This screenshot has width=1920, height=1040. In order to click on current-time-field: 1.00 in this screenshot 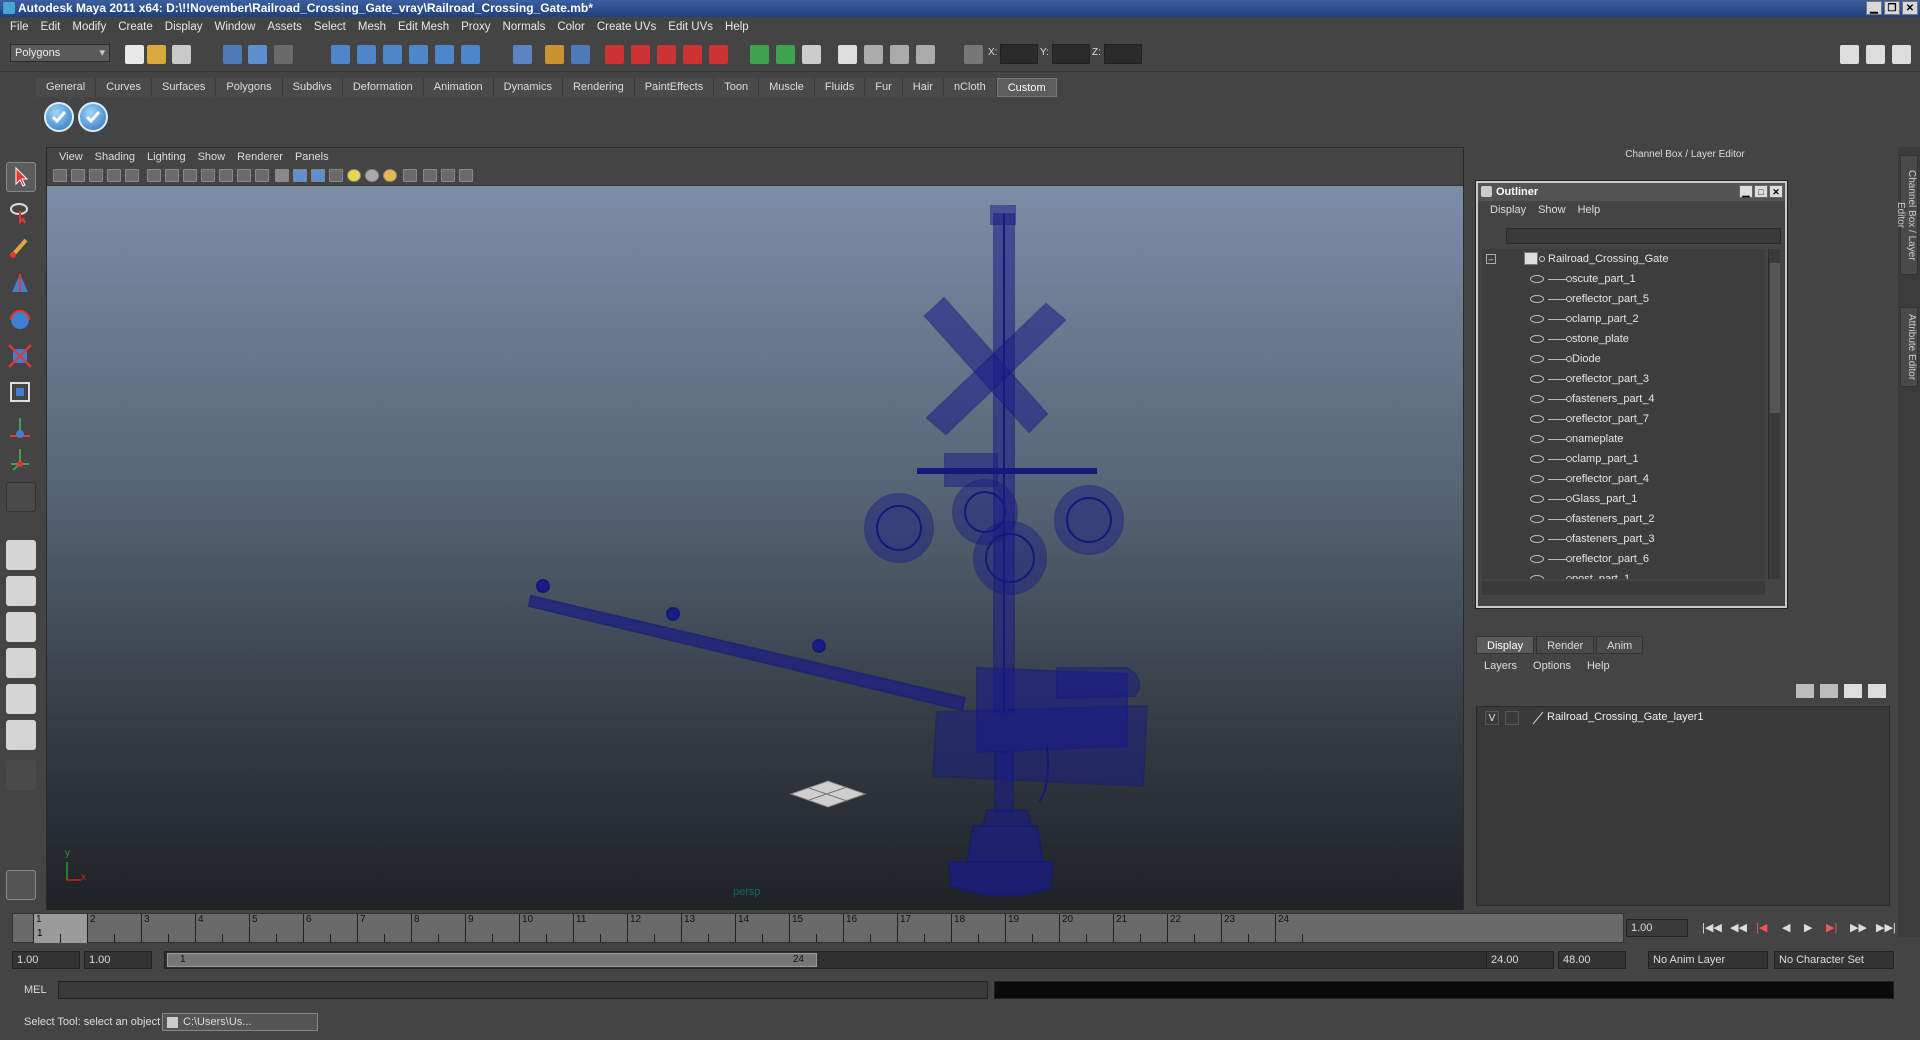, I will do `click(1657, 928)`.